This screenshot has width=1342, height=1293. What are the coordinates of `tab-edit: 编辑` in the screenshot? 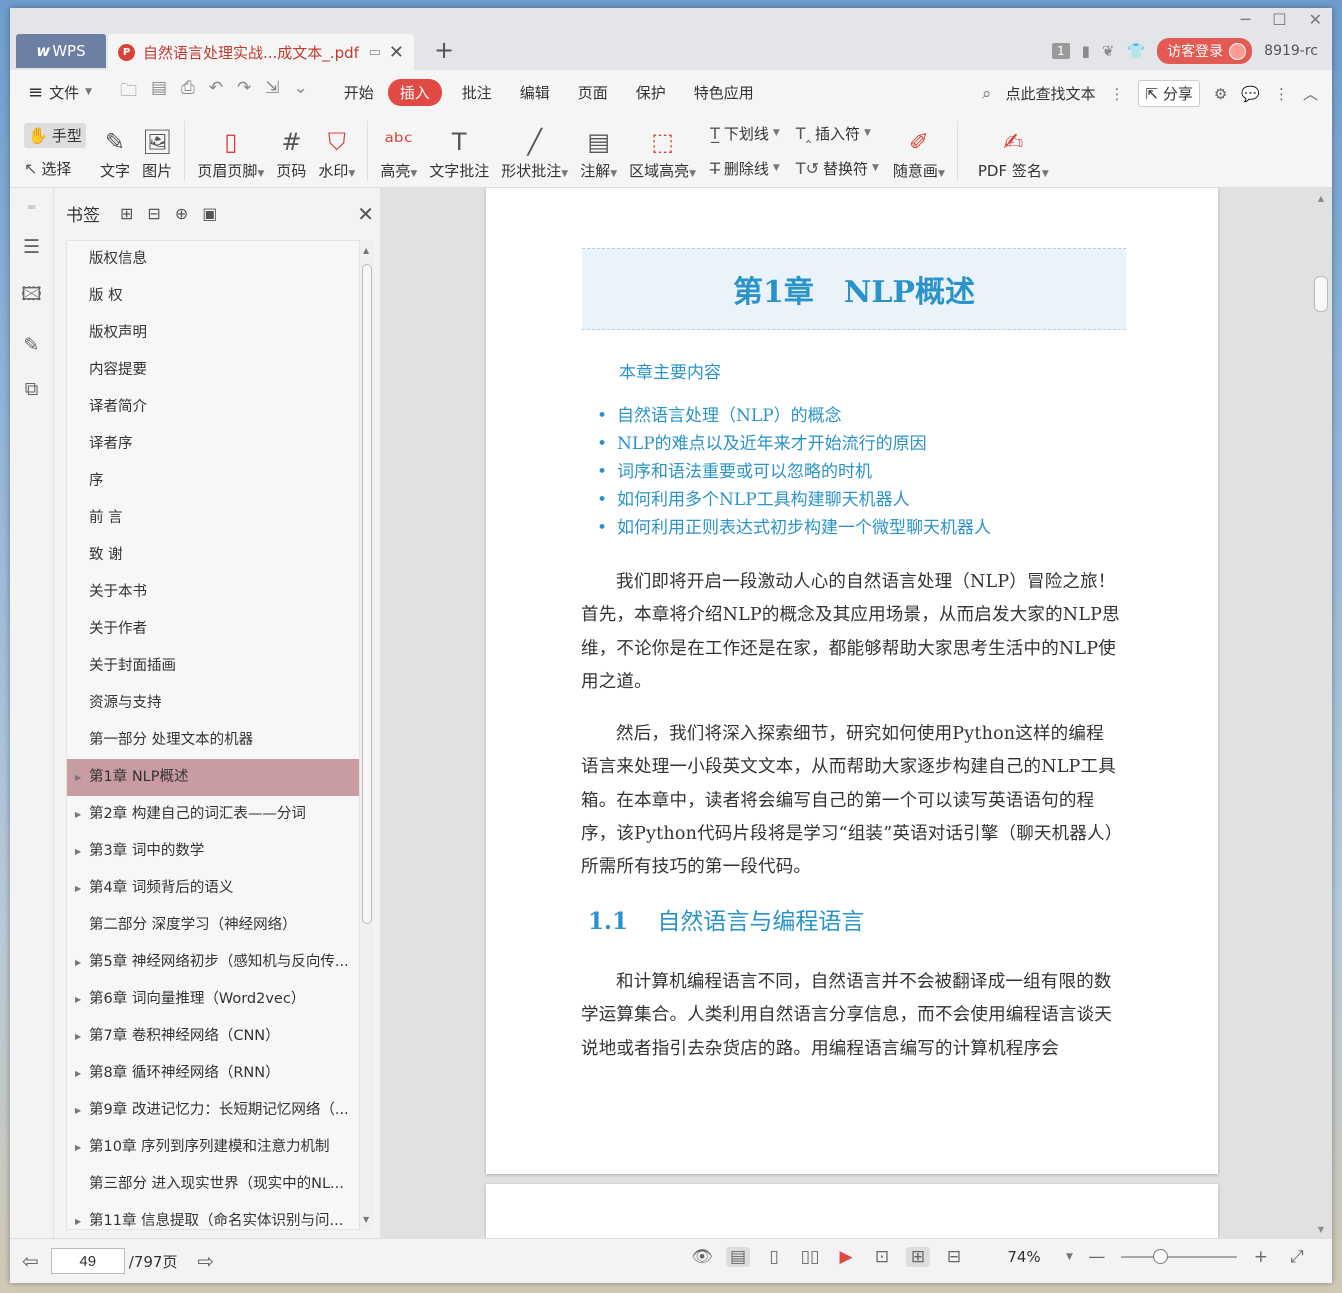 It's located at (535, 92).